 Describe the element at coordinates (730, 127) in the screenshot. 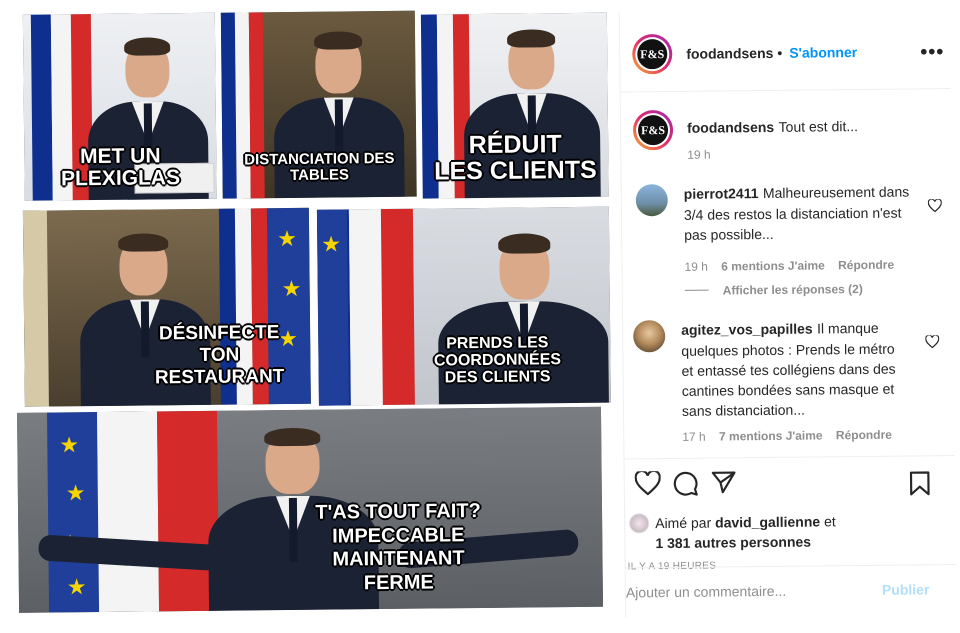

I see `caption-username: foodandsens` at that location.